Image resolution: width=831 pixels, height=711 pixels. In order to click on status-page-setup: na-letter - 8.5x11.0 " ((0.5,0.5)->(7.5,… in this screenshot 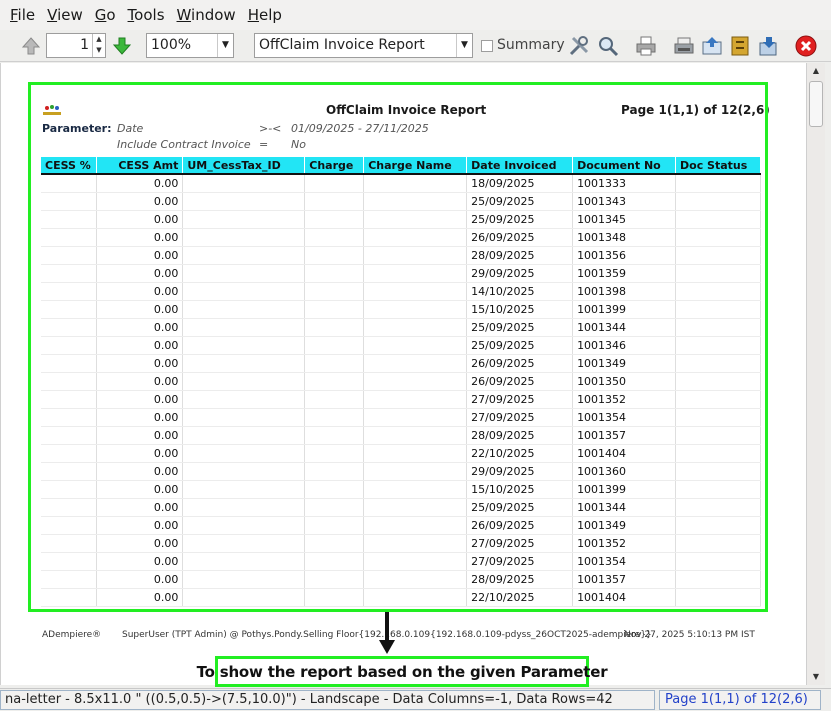, I will do `click(327, 700)`.